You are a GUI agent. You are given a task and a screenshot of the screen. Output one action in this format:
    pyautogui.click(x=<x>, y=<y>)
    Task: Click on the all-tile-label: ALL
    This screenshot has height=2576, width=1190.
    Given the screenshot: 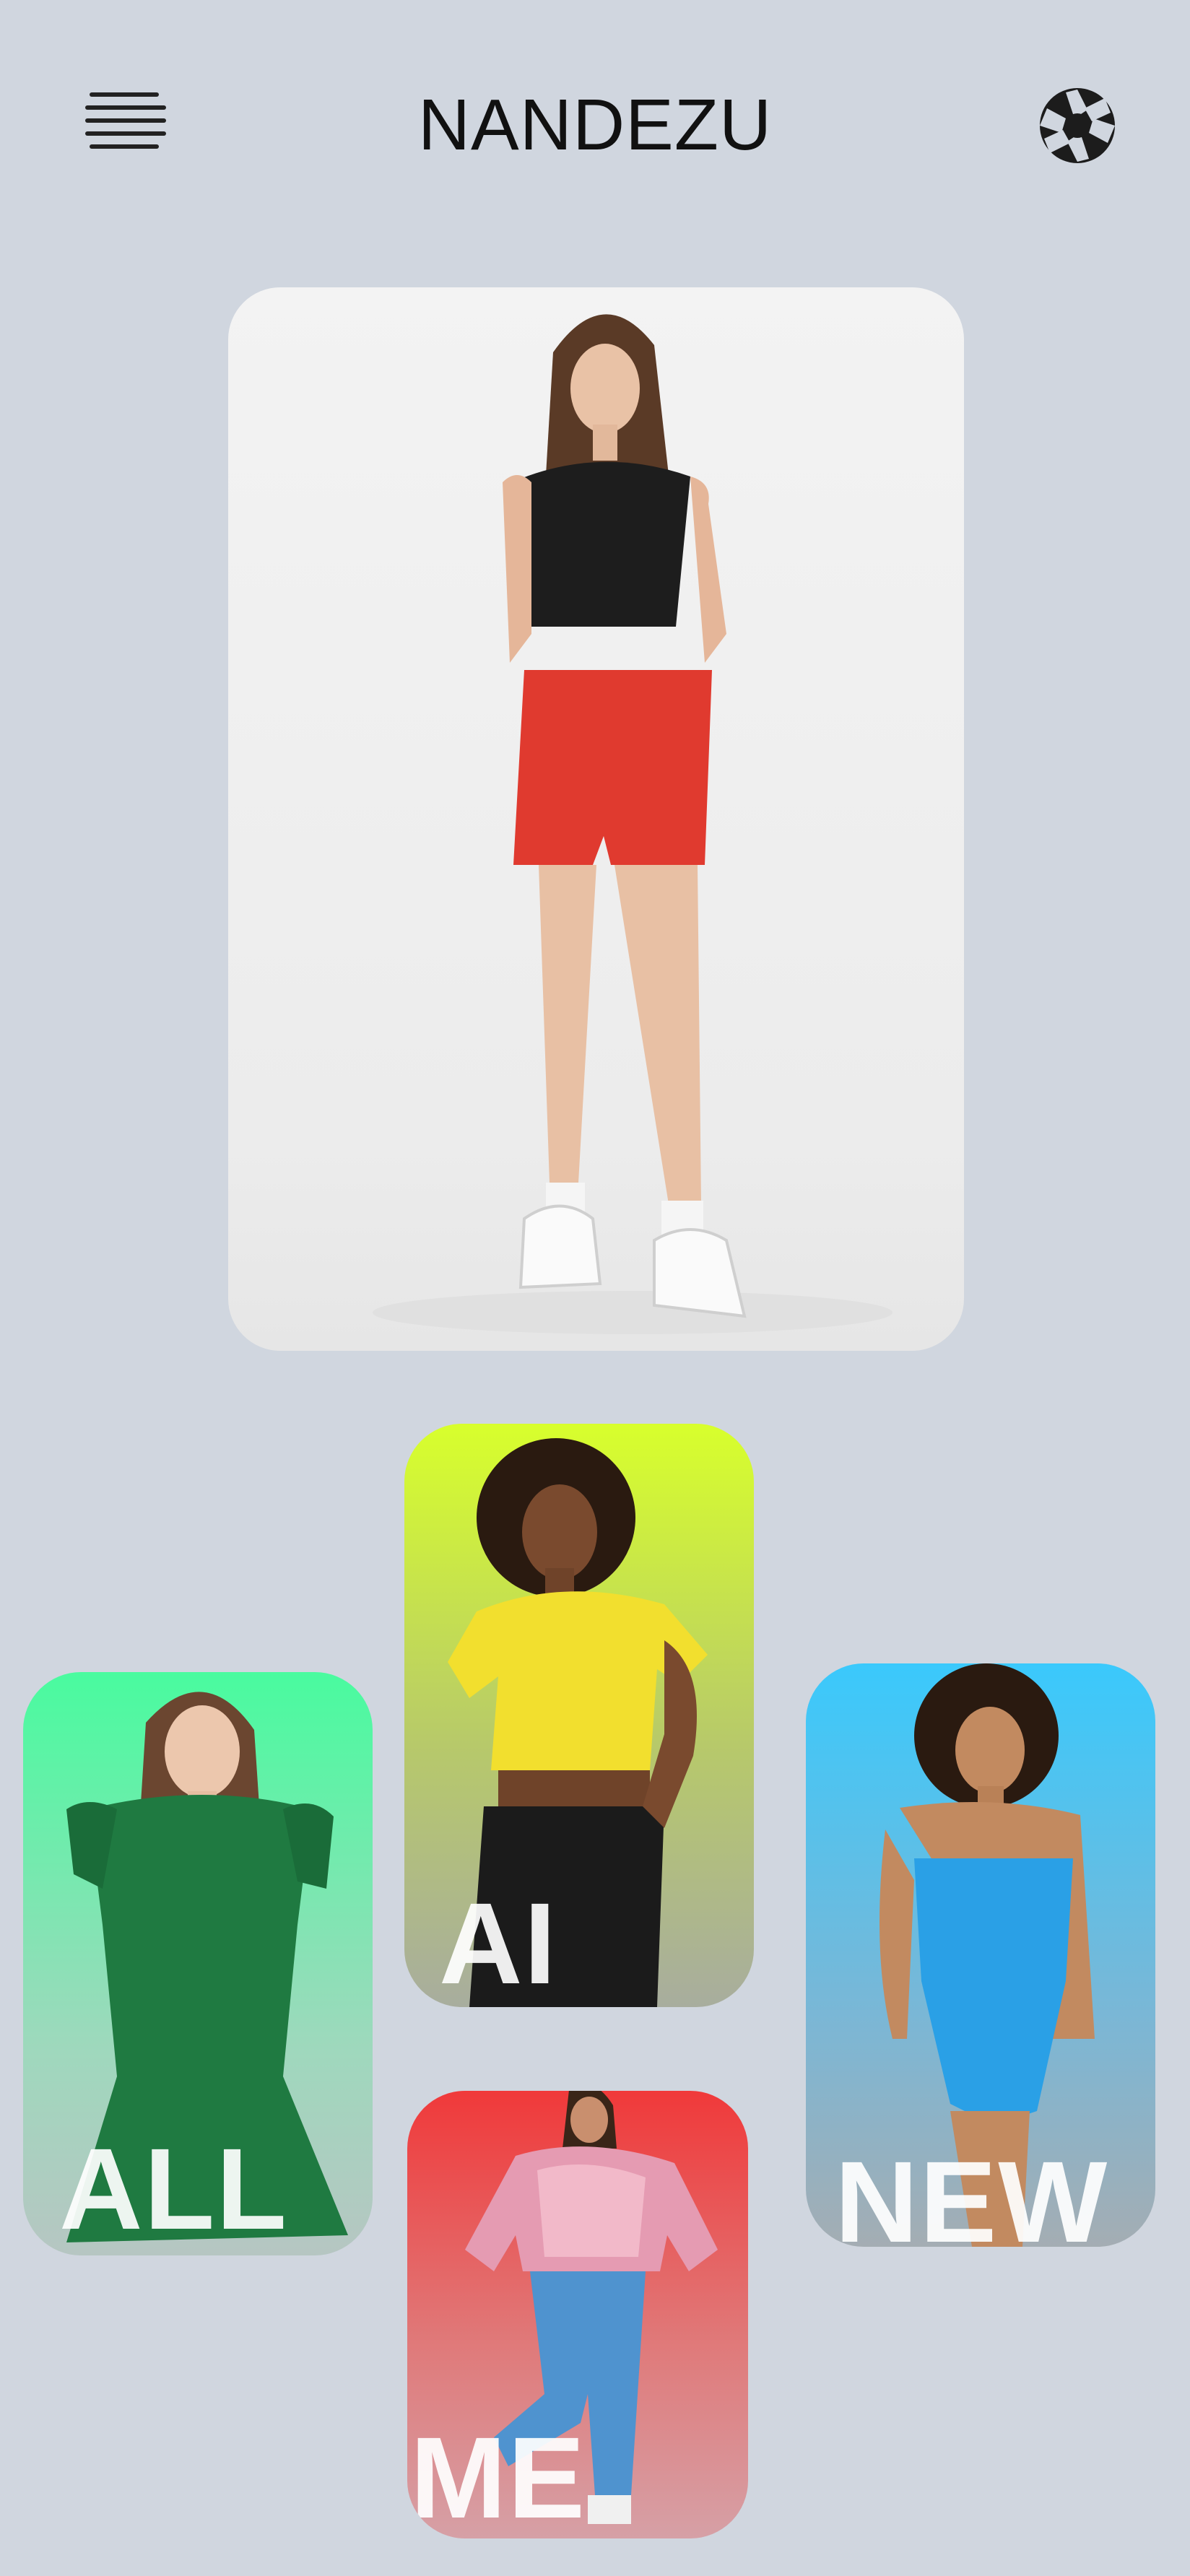 What is the action you would take?
    pyautogui.click(x=174, y=2188)
    